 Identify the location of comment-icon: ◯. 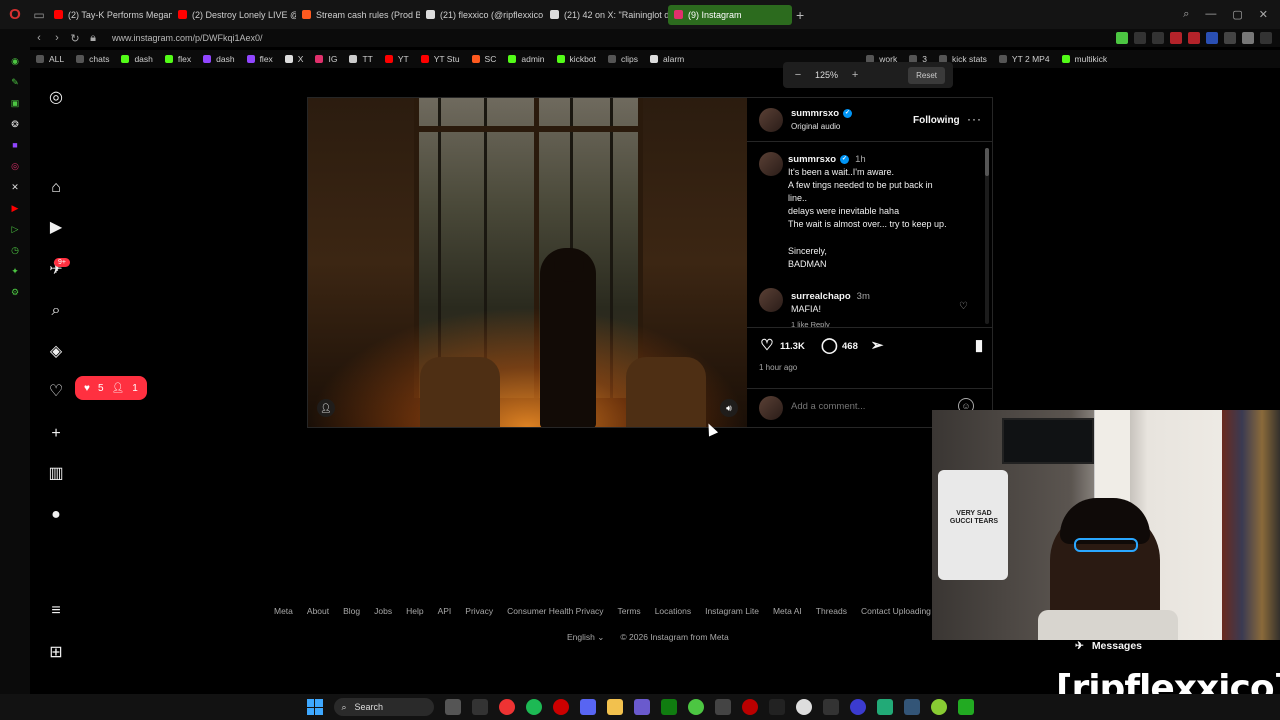
(829, 346).